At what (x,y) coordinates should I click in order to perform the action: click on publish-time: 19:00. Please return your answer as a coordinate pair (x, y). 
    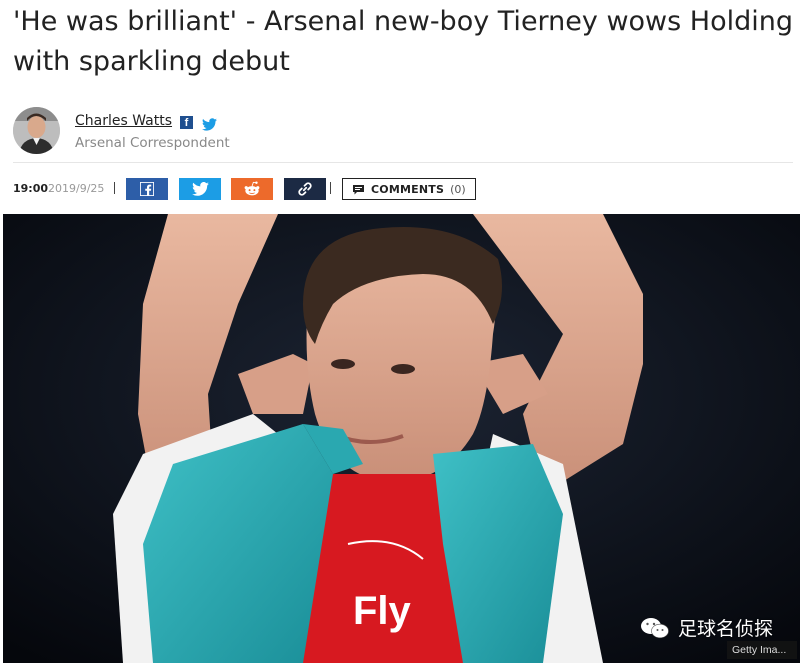
    Looking at the image, I should click on (31, 188).